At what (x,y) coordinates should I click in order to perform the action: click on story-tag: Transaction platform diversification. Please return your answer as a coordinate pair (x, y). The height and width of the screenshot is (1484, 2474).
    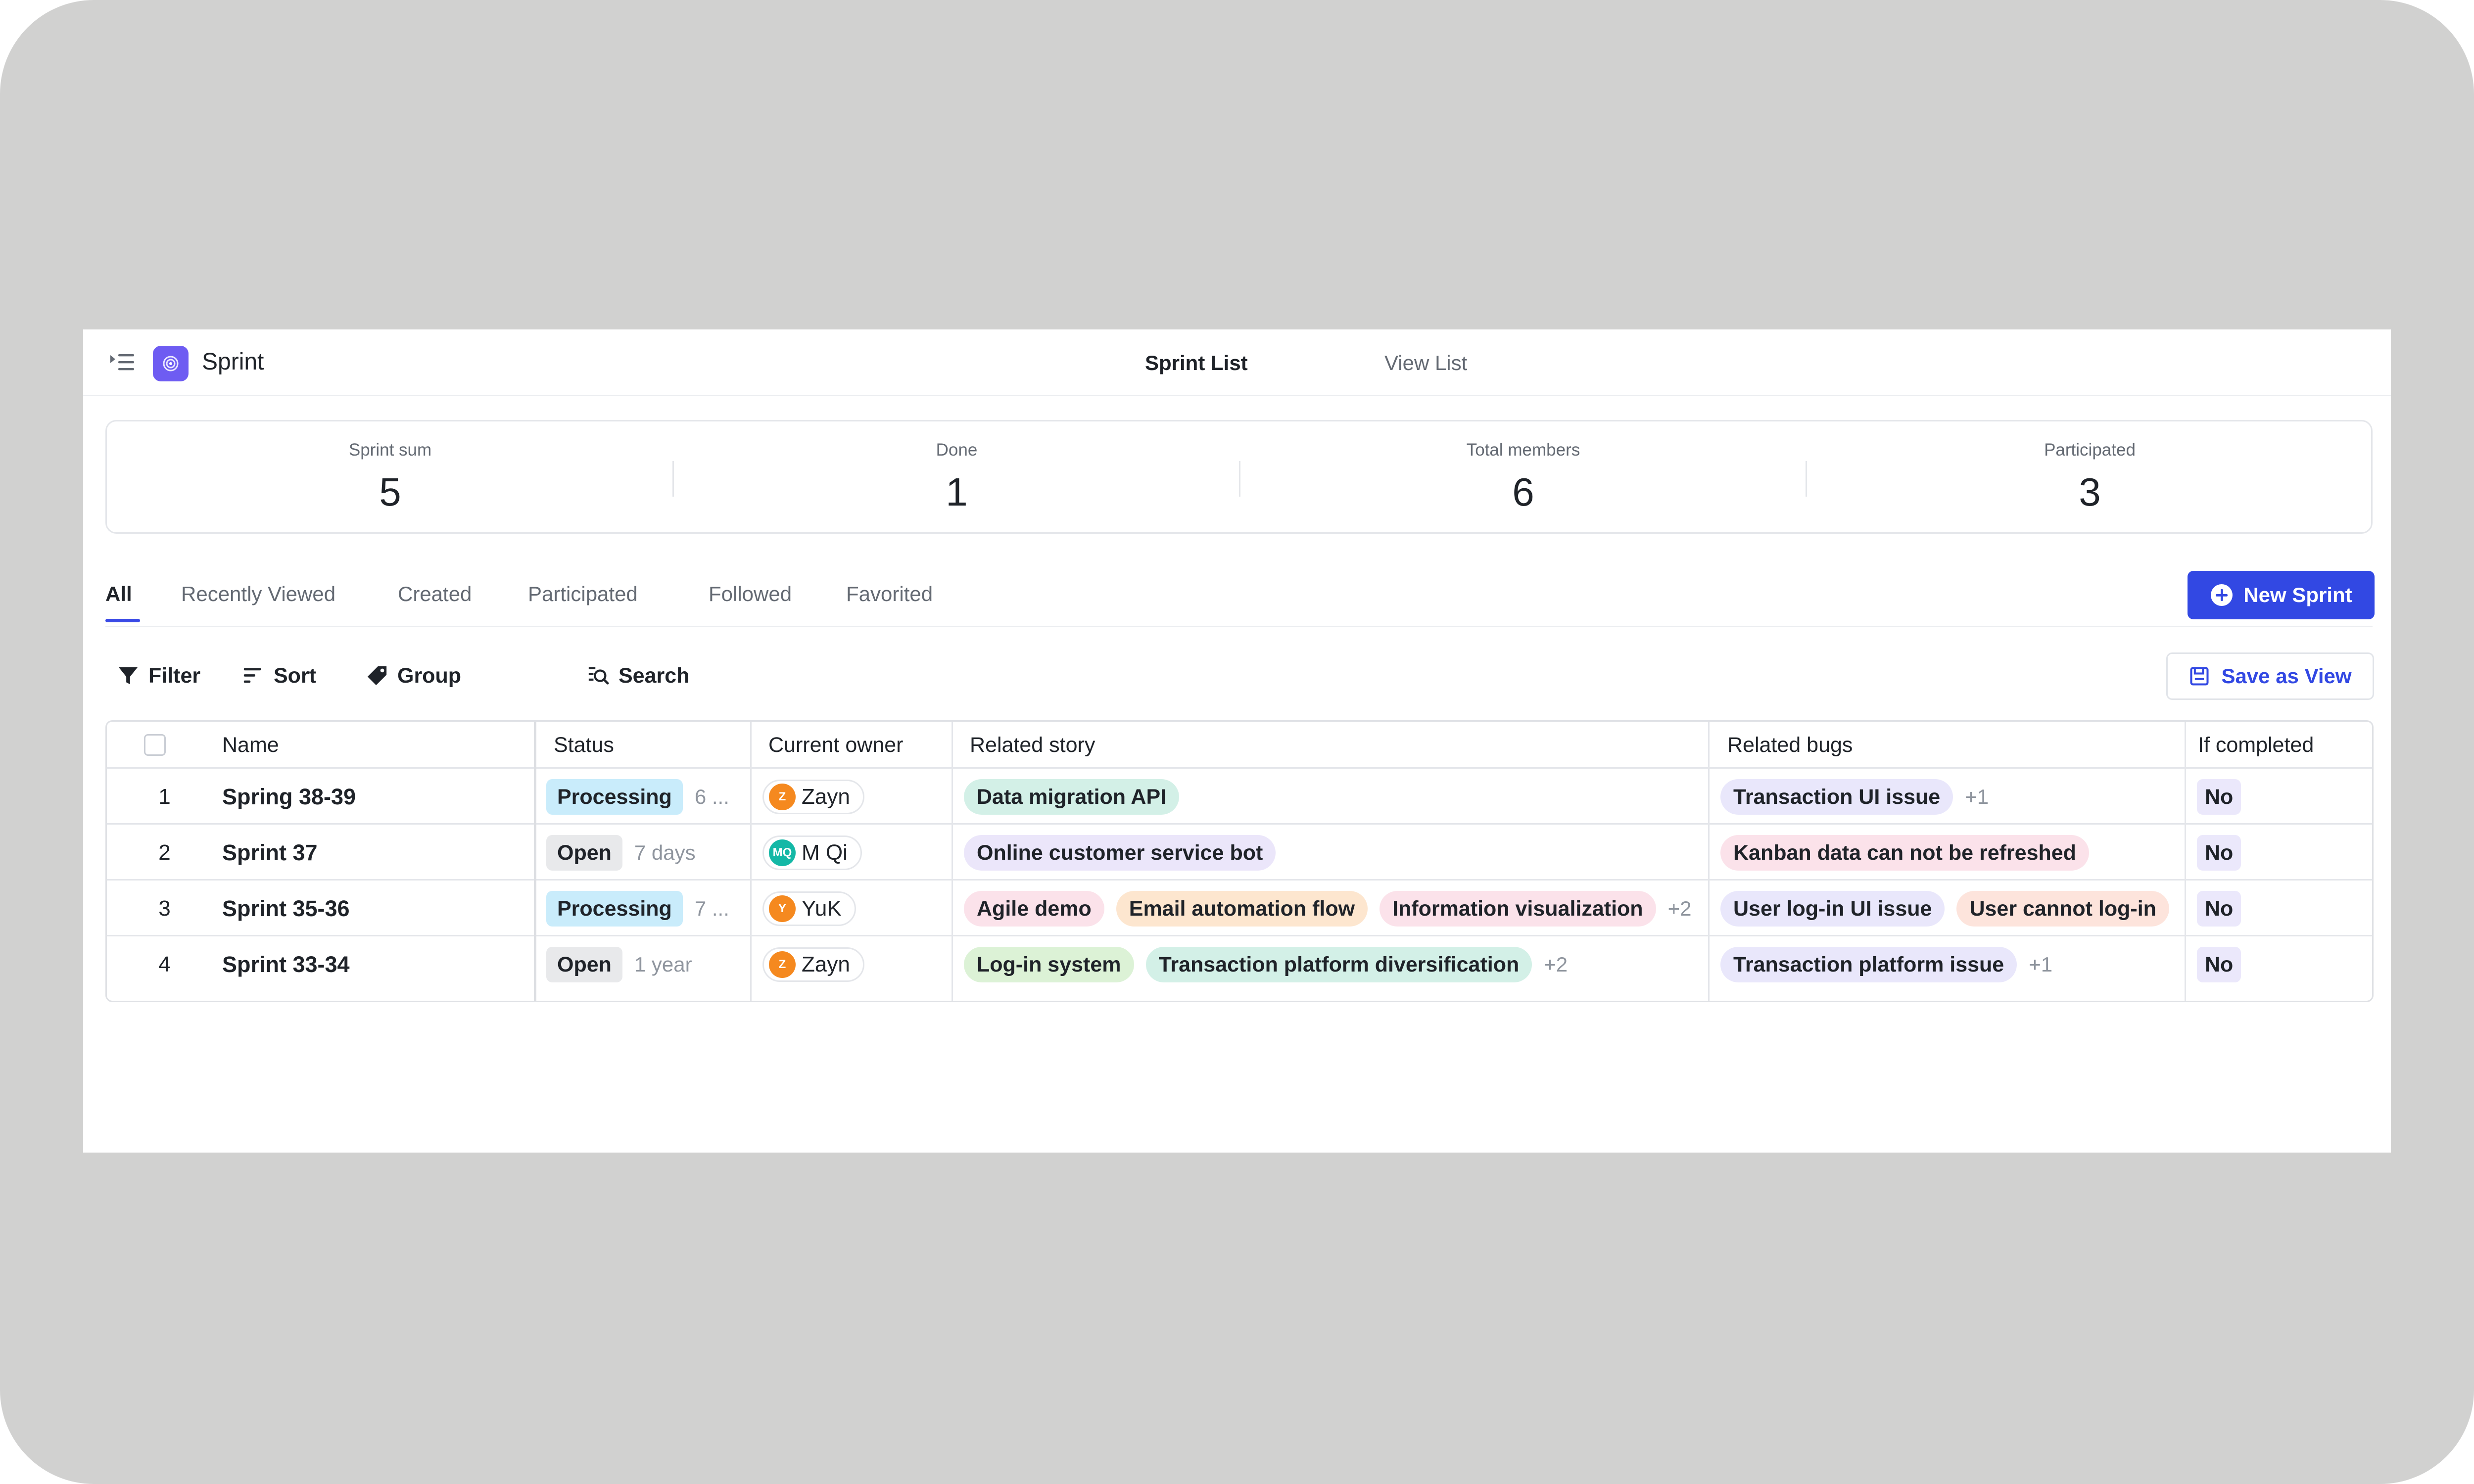
    Looking at the image, I should click on (1338, 964).